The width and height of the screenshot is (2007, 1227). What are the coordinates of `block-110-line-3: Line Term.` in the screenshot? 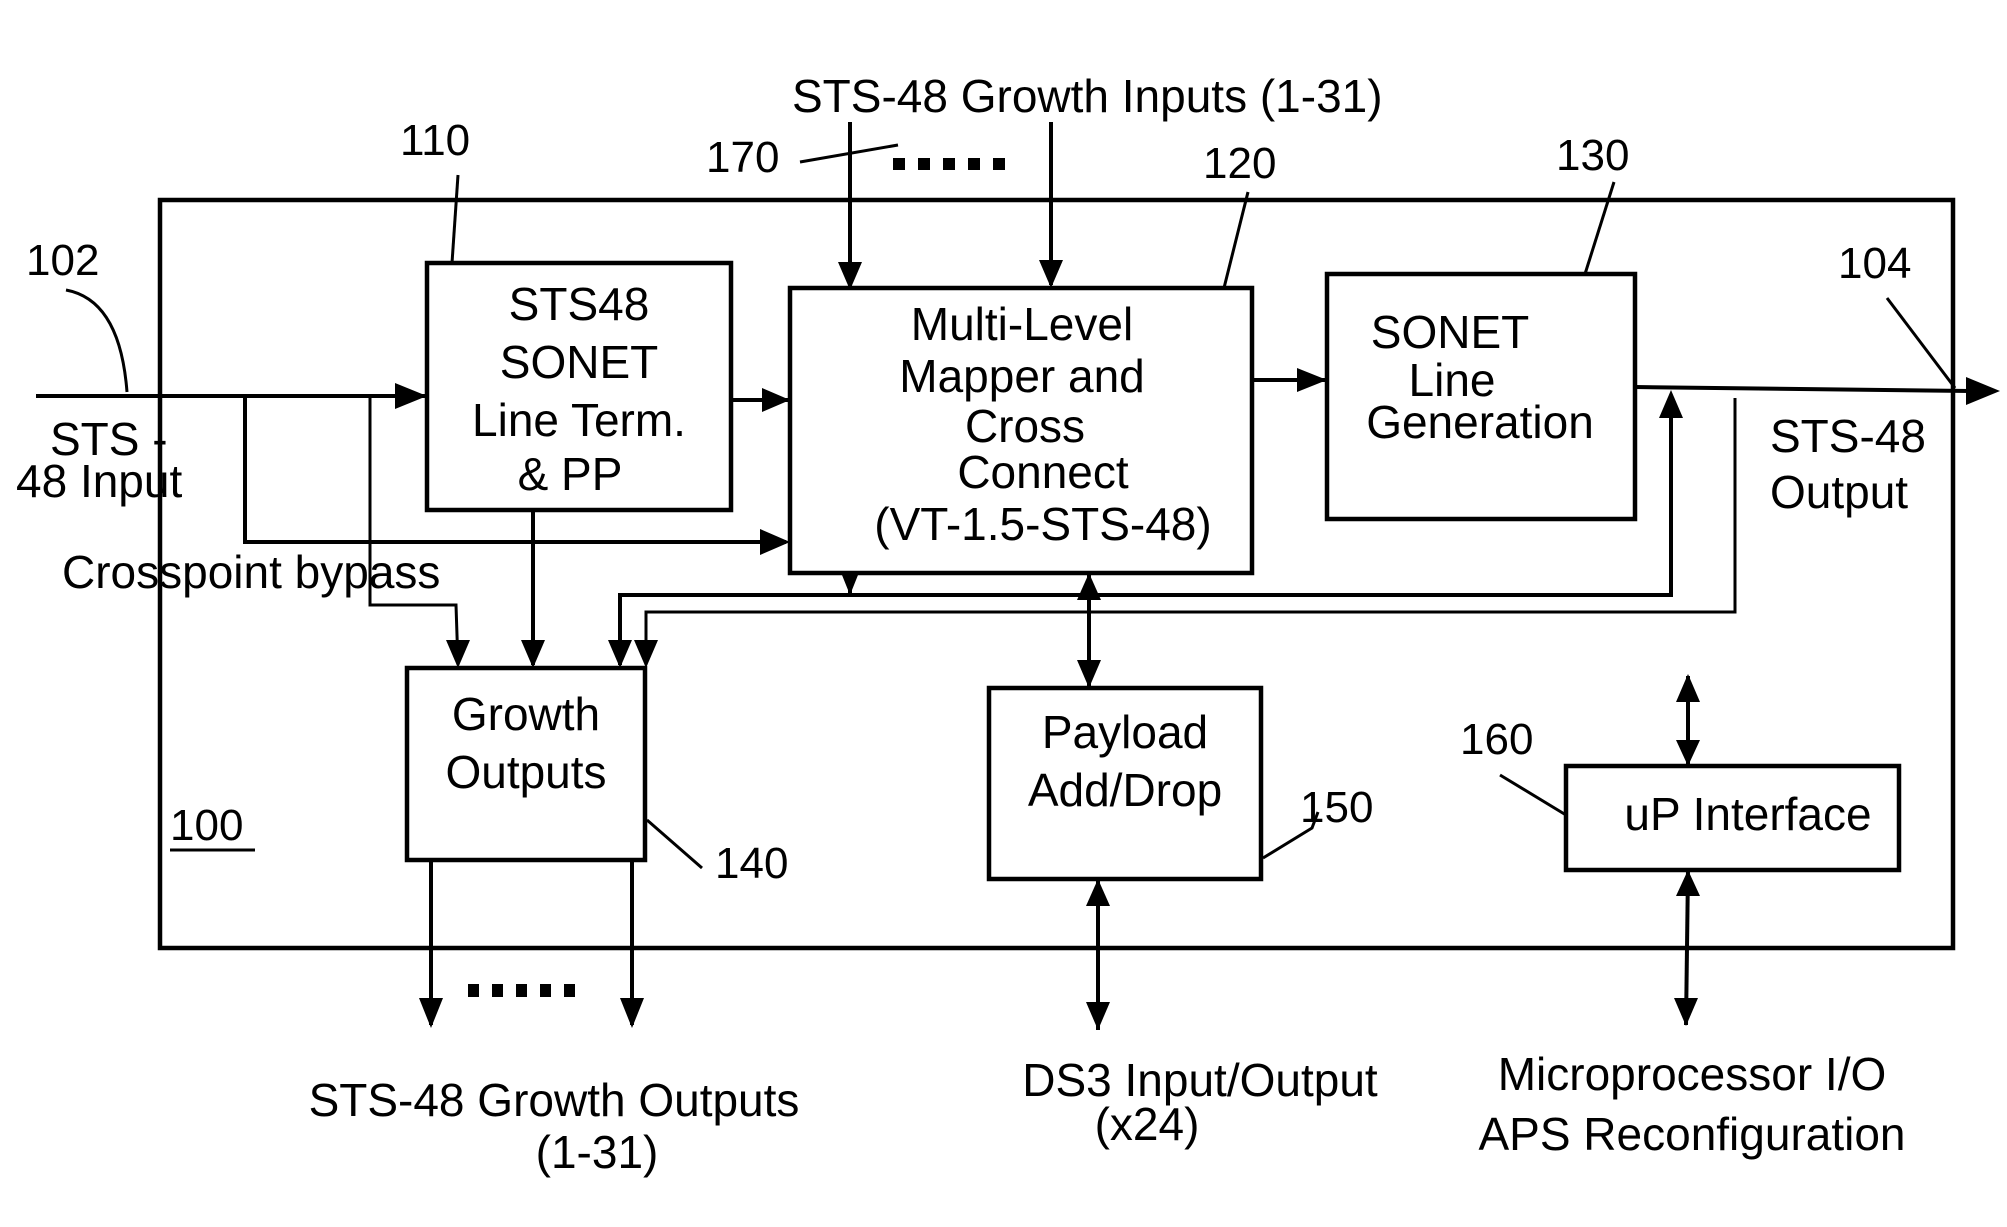 It's located at (579, 420).